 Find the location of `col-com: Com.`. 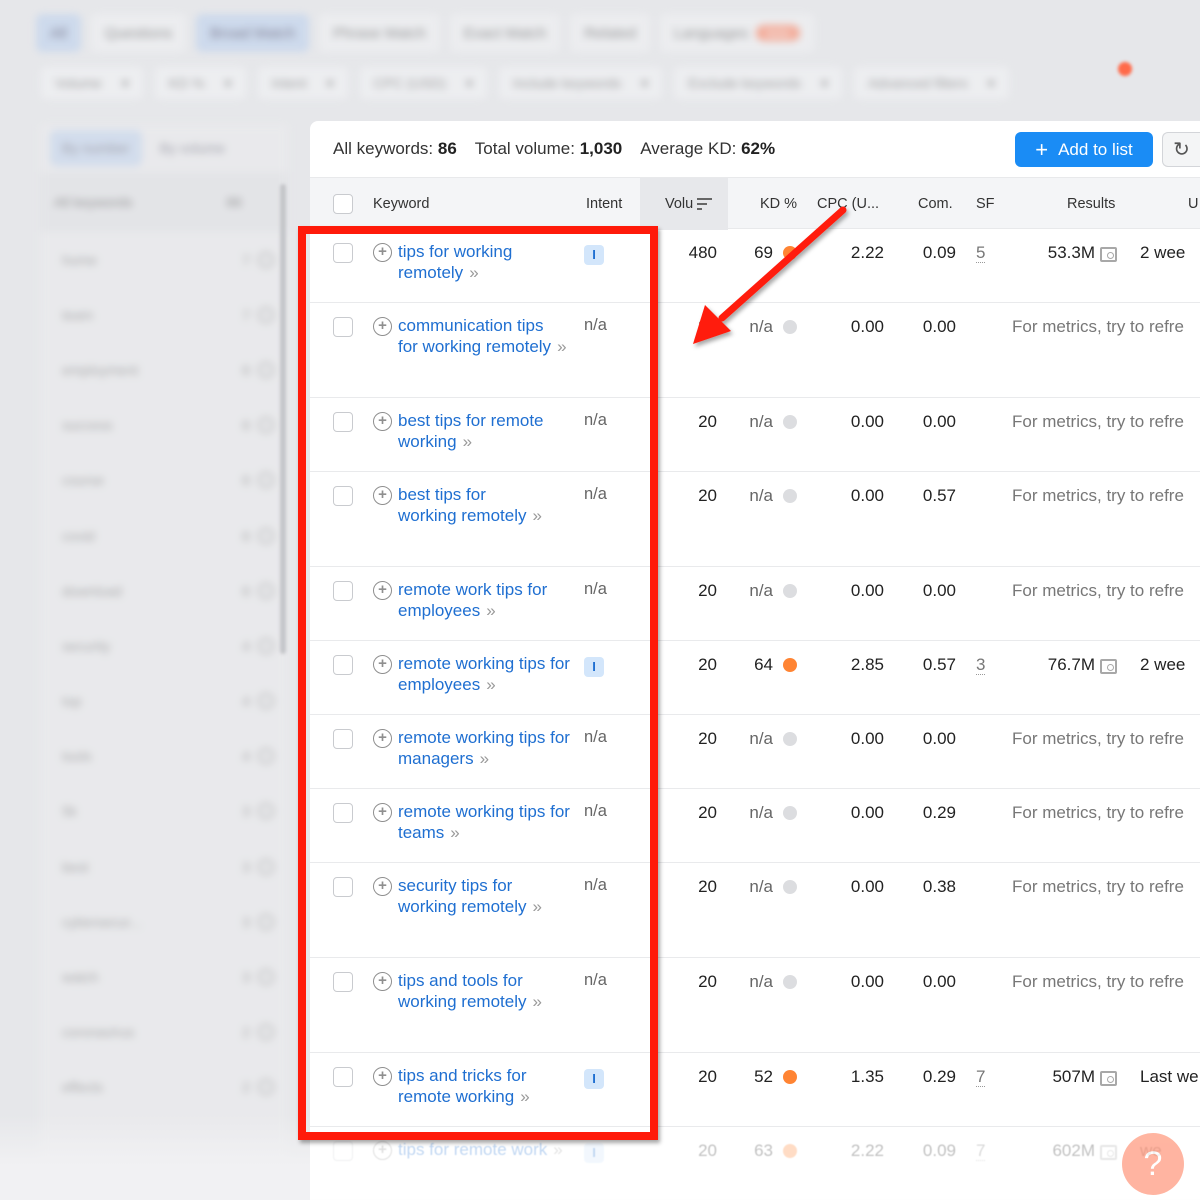

col-com: Com. is located at coordinates (935, 204).